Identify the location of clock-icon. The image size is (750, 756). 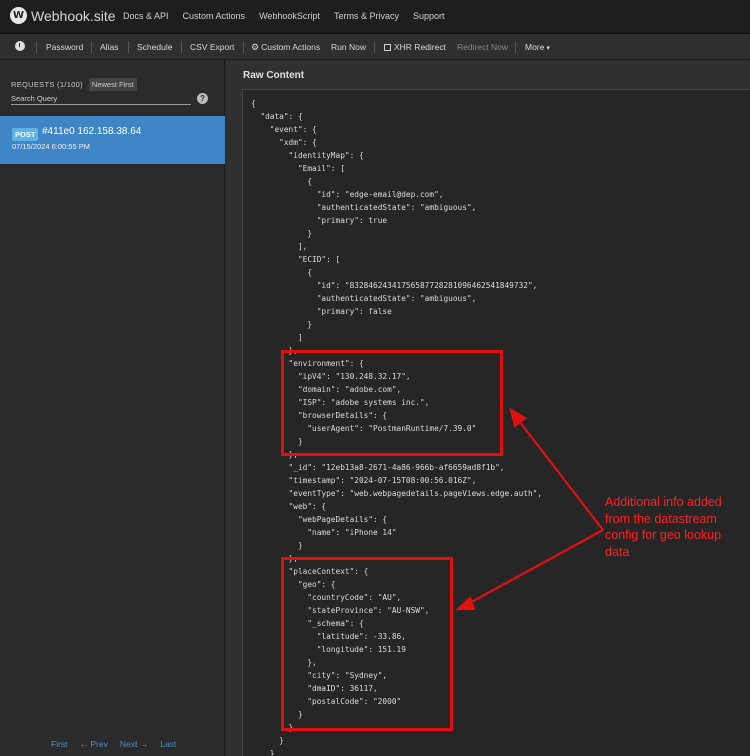
(20, 46).